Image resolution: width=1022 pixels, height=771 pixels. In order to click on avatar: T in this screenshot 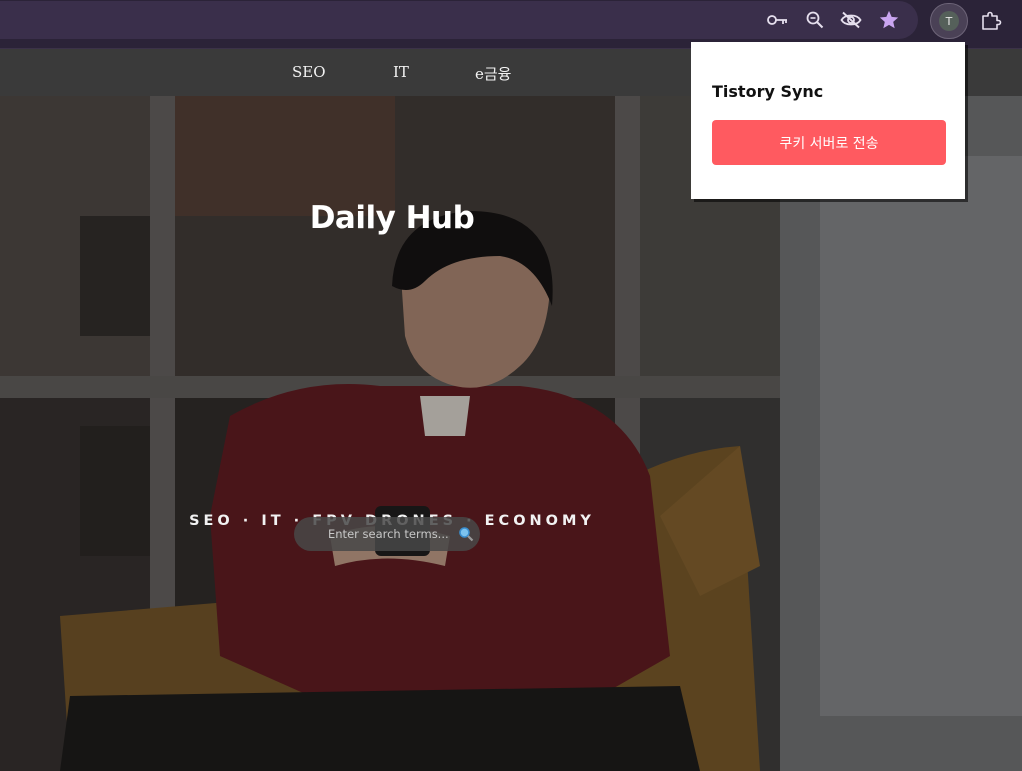, I will do `click(949, 21)`.